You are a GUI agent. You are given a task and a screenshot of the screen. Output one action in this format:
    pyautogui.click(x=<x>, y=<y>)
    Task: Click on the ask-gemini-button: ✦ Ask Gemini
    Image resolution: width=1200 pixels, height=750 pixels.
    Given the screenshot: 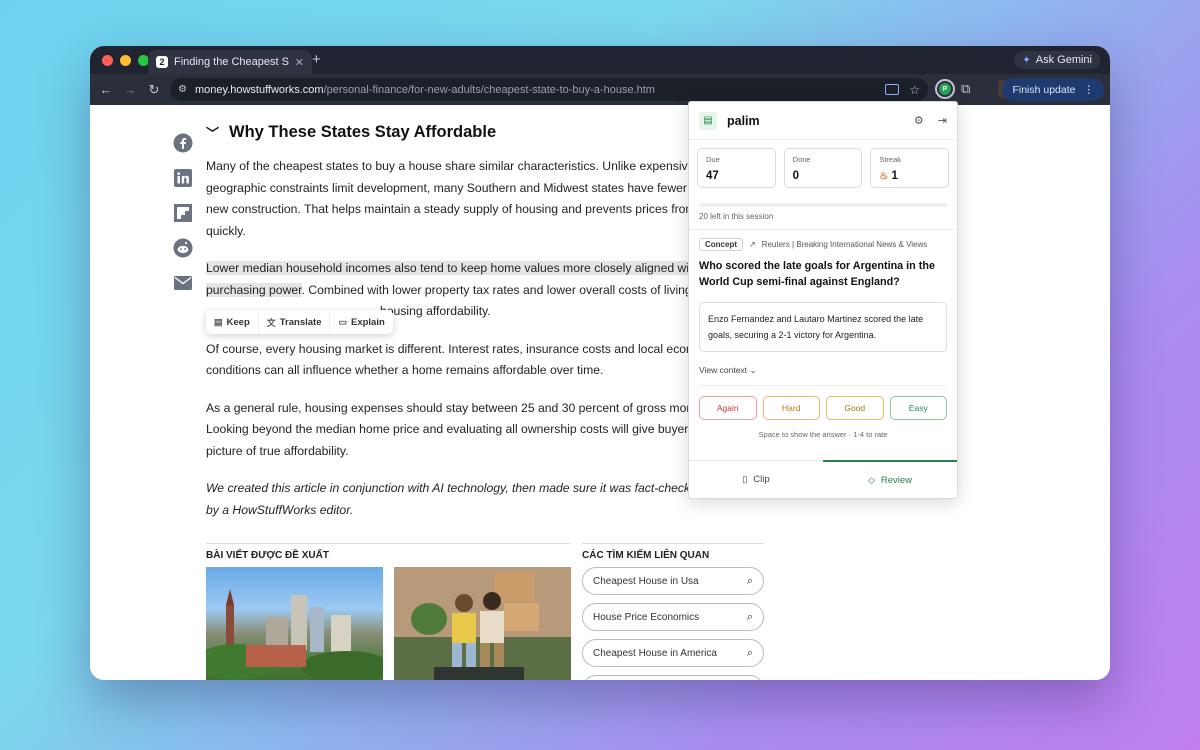 What is the action you would take?
    pyautogui.click(x=1057, y=60)
    